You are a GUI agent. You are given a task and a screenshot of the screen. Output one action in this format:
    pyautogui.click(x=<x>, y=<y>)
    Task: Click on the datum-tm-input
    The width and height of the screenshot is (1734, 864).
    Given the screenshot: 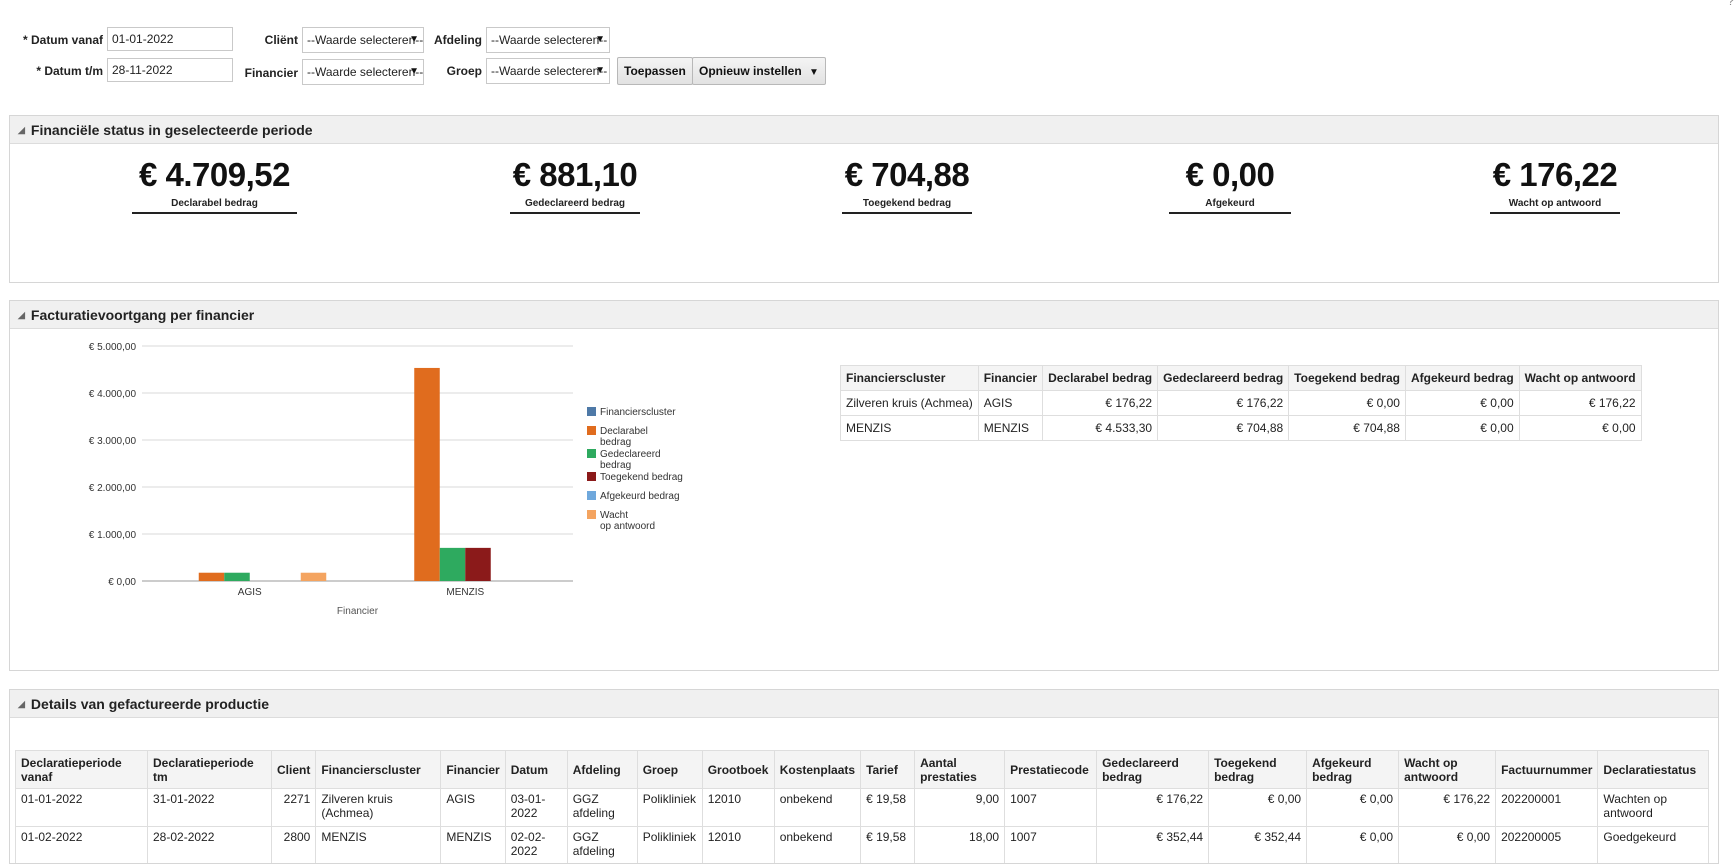 What is the action you would take?
    pyautogui.click(x=170, y=70)
    